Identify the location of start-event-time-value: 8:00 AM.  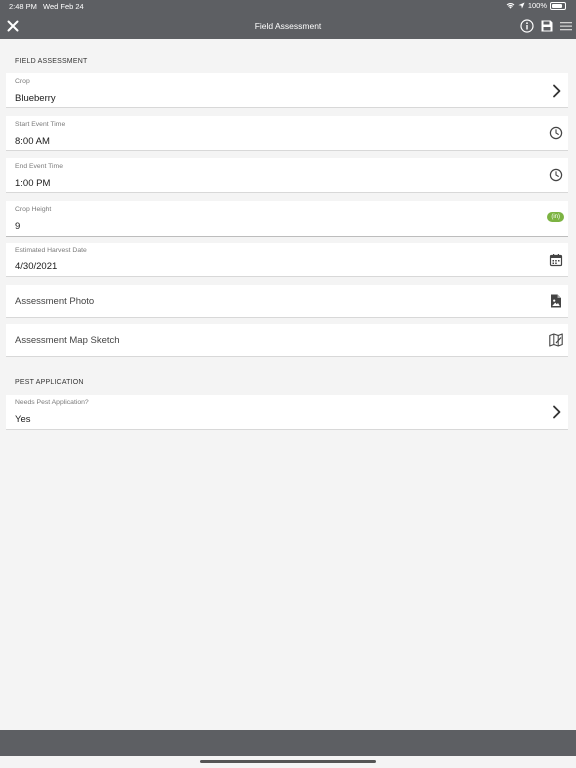
(32, 141).